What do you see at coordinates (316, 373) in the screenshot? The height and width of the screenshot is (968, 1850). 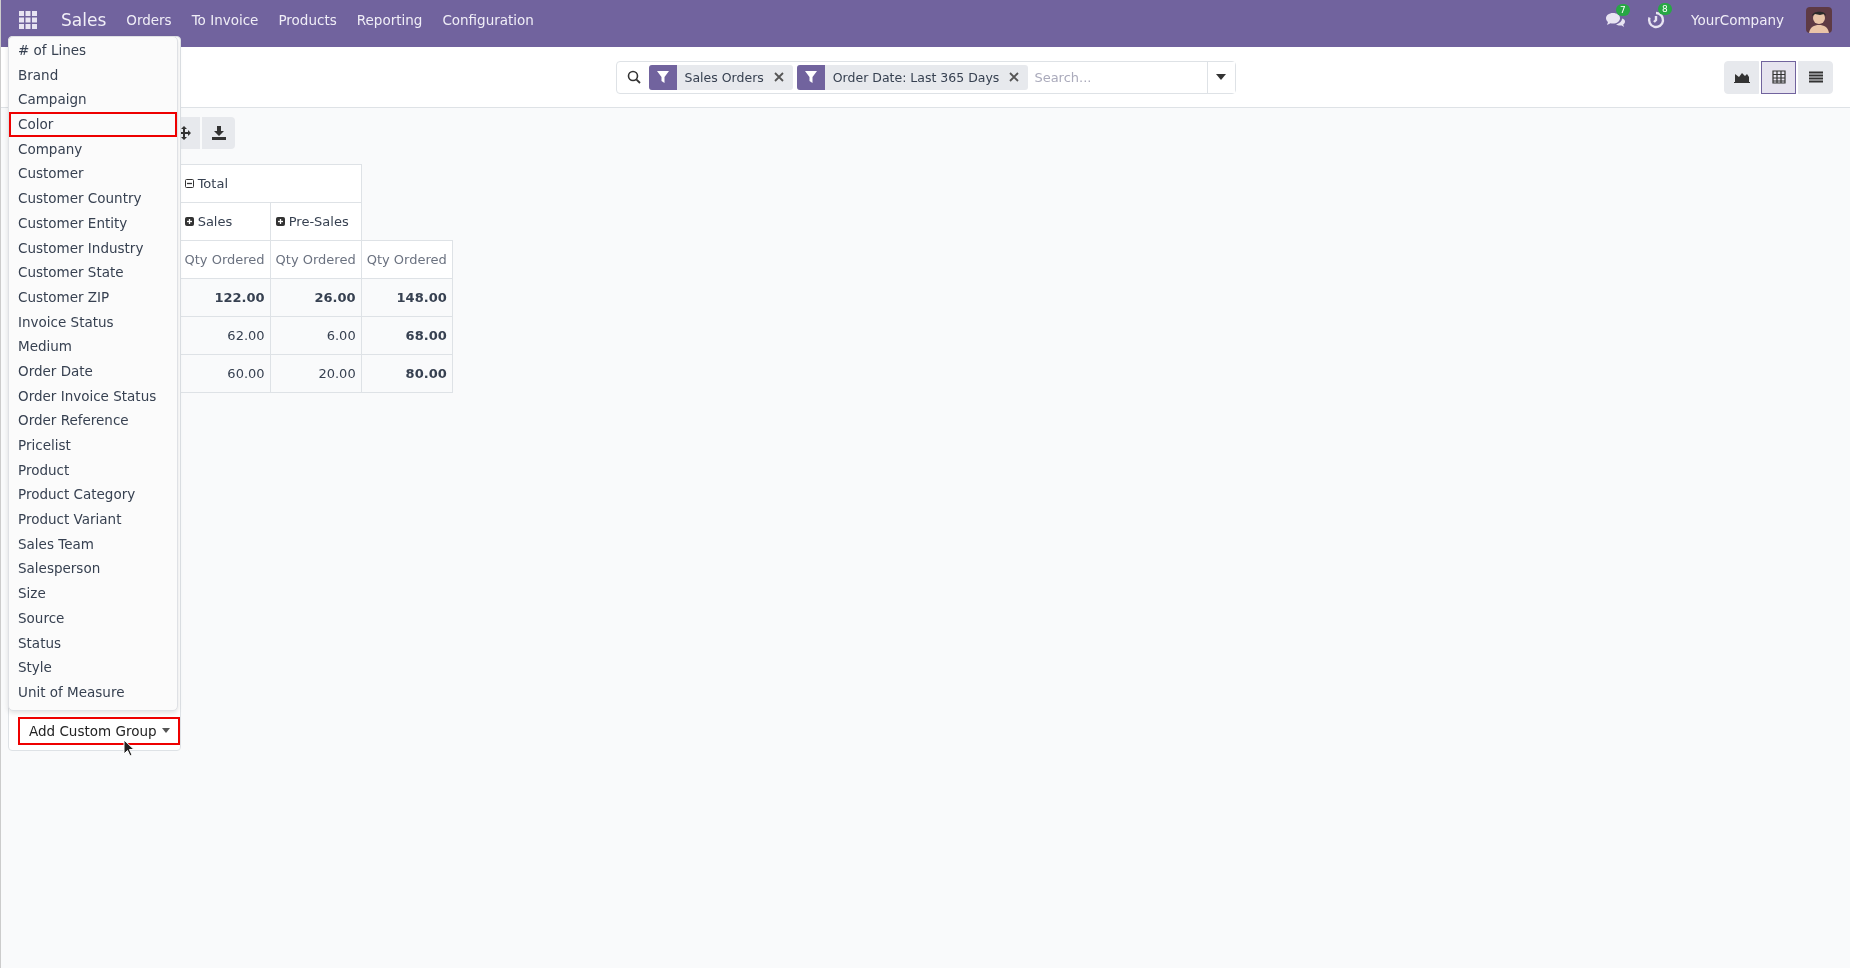 I see `table-cell: 20.00` at bounding box center [316, 373].